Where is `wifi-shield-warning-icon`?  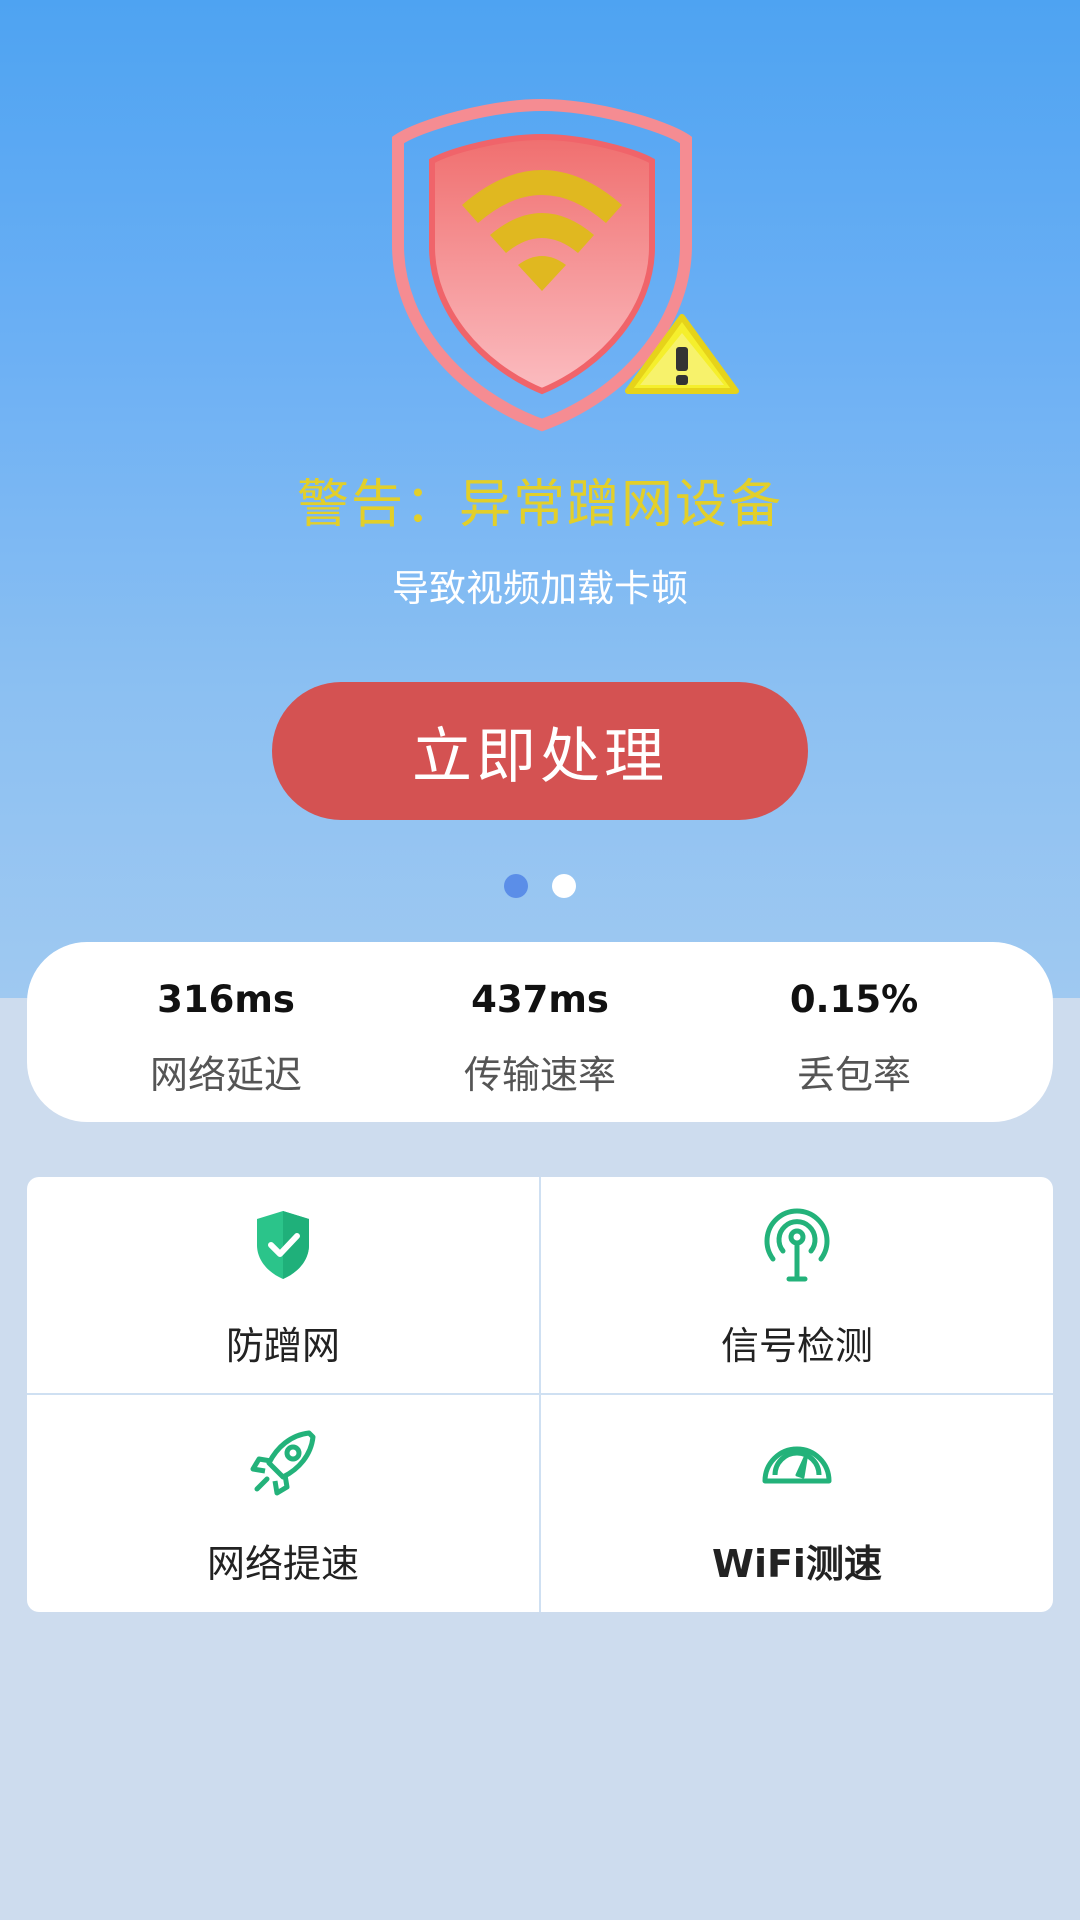
wifi-shield-warning-icon is located at coordinates (565, 265).